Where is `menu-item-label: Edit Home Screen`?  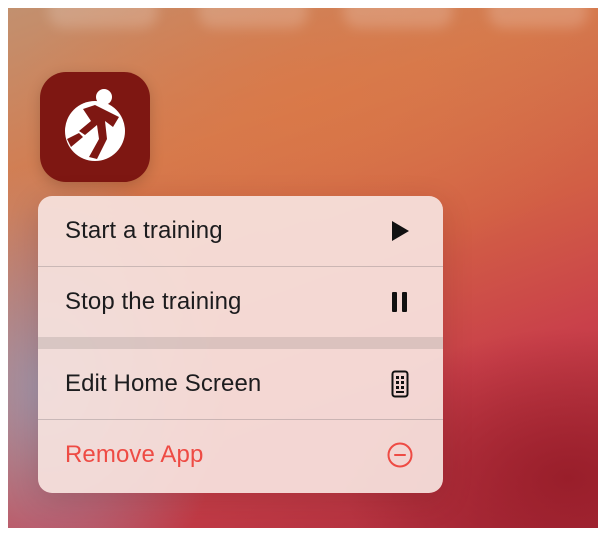
menu-item-label: Edit Home Screen is located at coordinates (163, 383).